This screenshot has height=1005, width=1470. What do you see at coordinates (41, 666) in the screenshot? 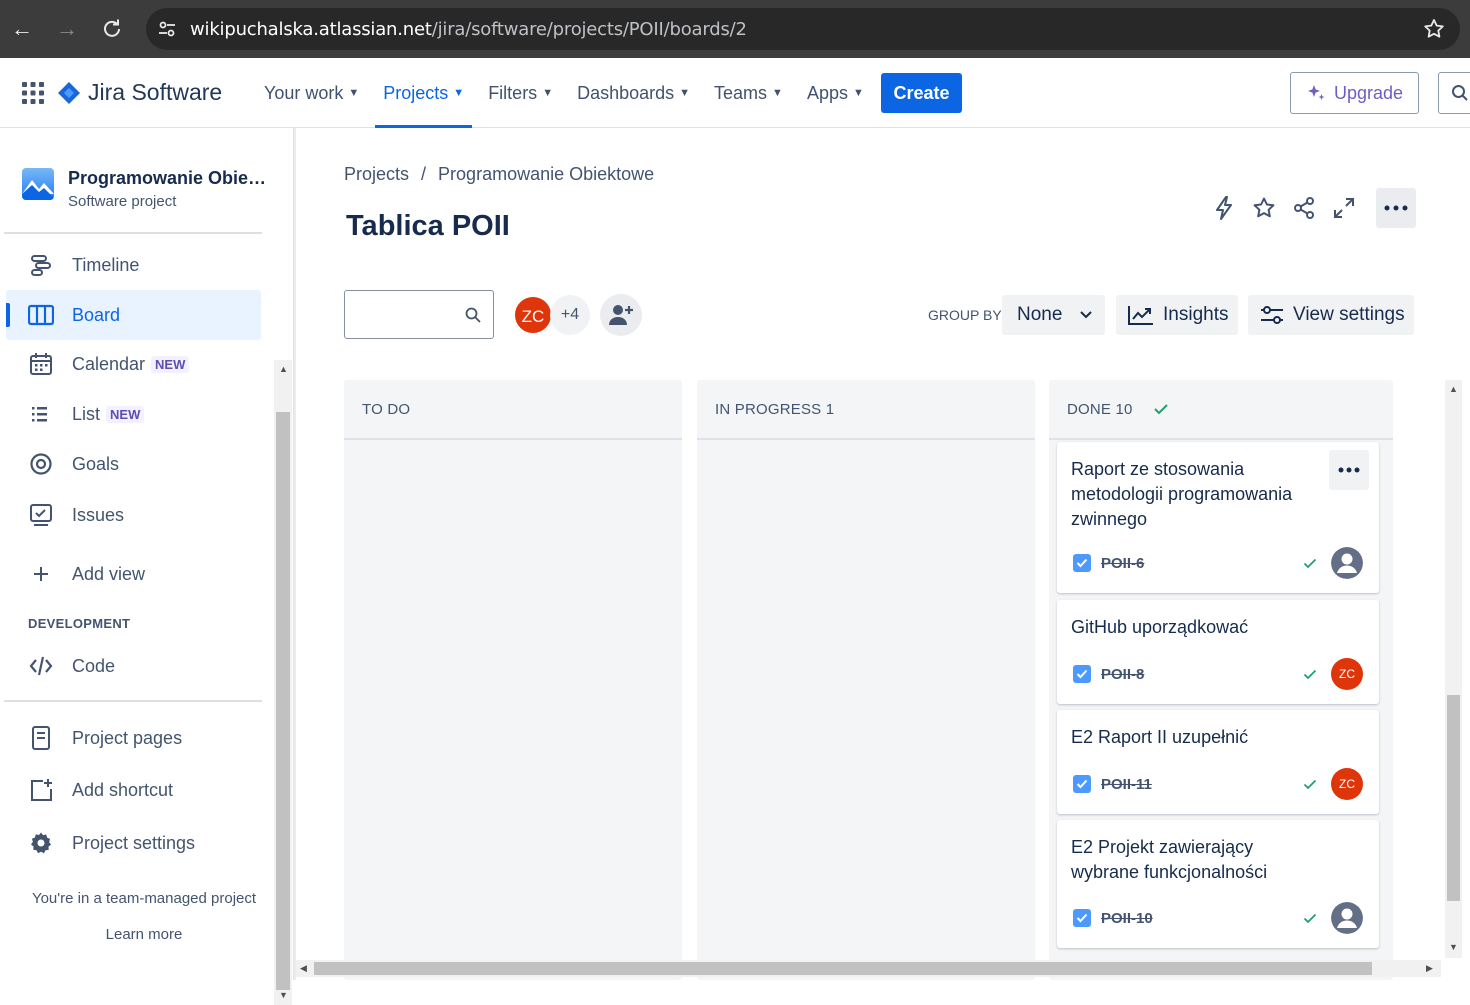
I see `code-icon` at bounding box center [41, 666].